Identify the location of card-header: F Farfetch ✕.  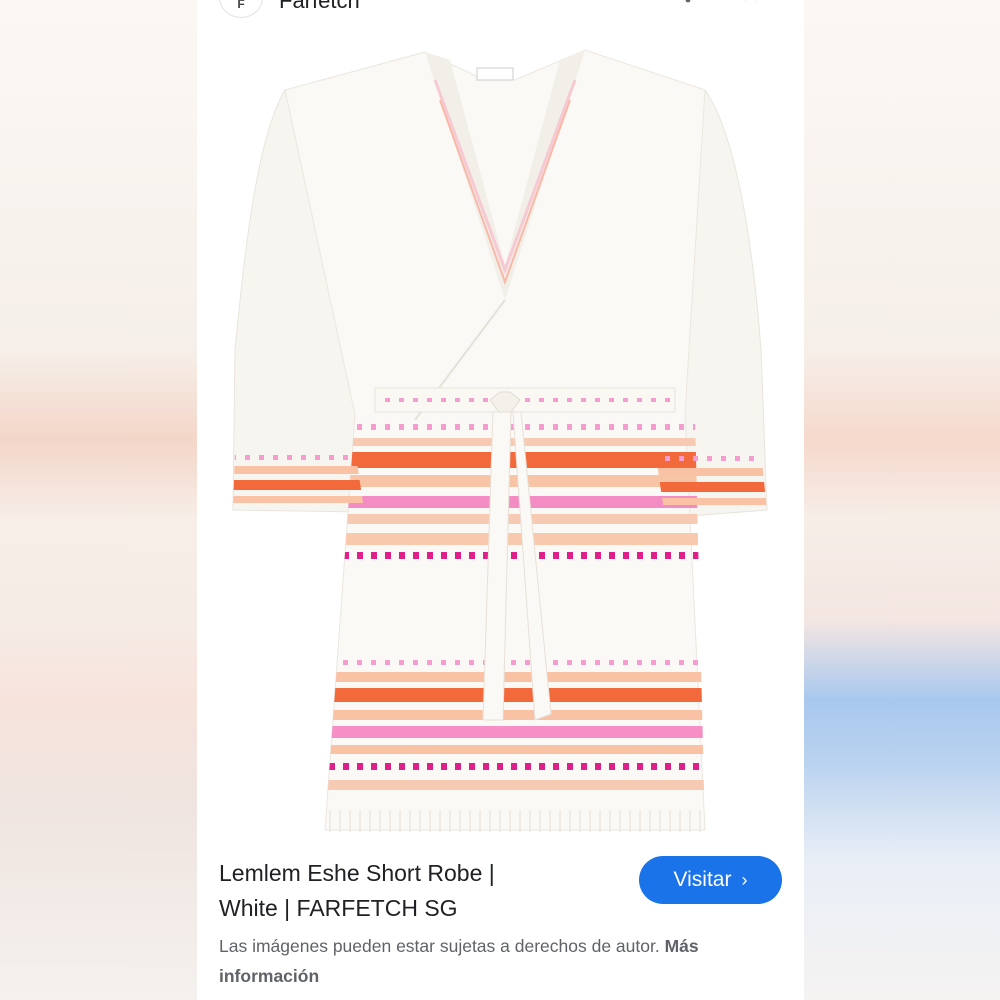
(500, 9).